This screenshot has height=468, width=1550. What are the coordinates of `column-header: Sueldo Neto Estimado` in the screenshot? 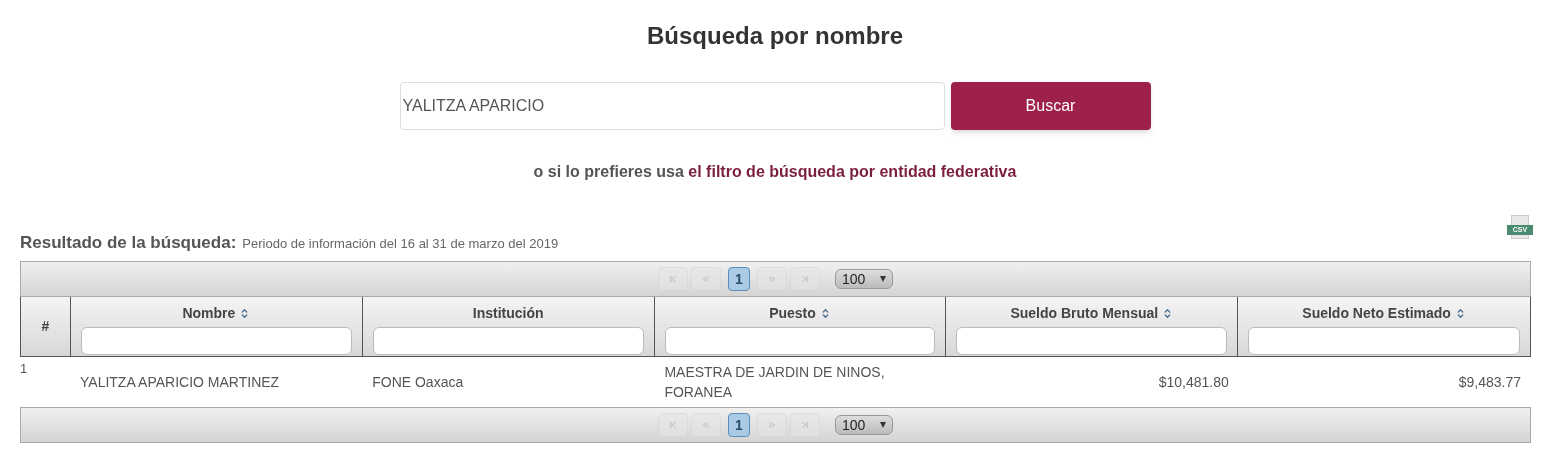 It's located at (1384, 327).